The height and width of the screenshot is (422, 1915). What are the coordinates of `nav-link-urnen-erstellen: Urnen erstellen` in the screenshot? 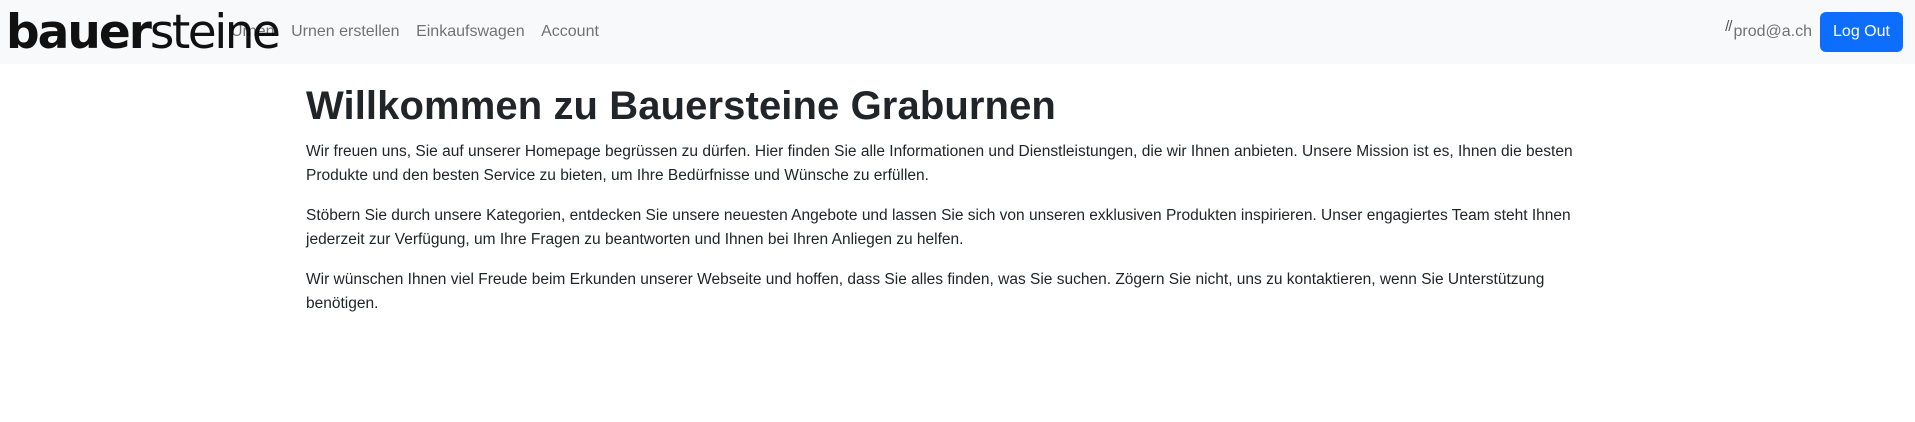 It's located at (345, 32).